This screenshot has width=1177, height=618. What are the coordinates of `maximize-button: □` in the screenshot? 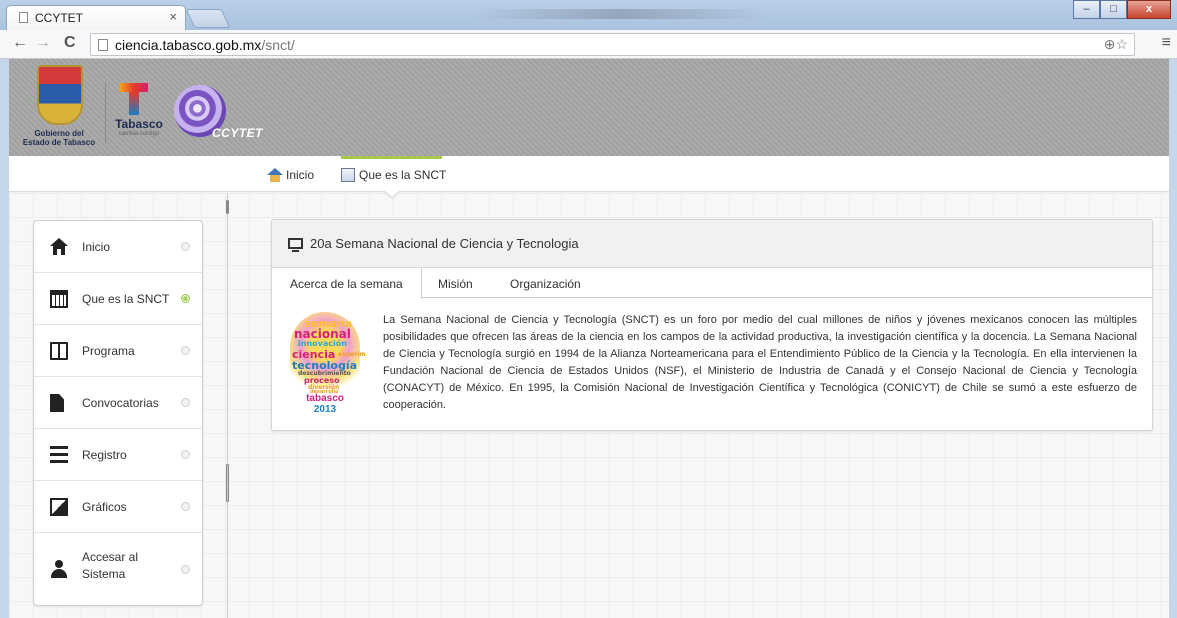 It's located at (1113, 9).